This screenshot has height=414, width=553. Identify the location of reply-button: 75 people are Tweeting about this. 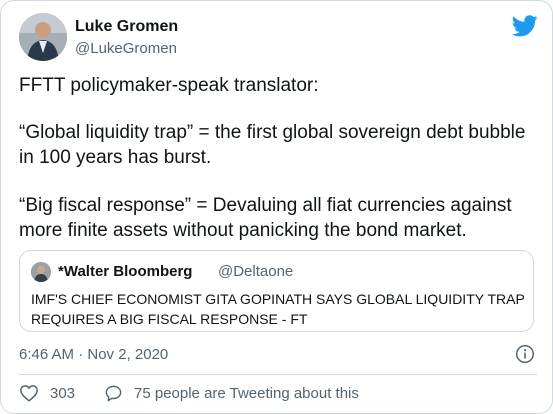
(231, 393).